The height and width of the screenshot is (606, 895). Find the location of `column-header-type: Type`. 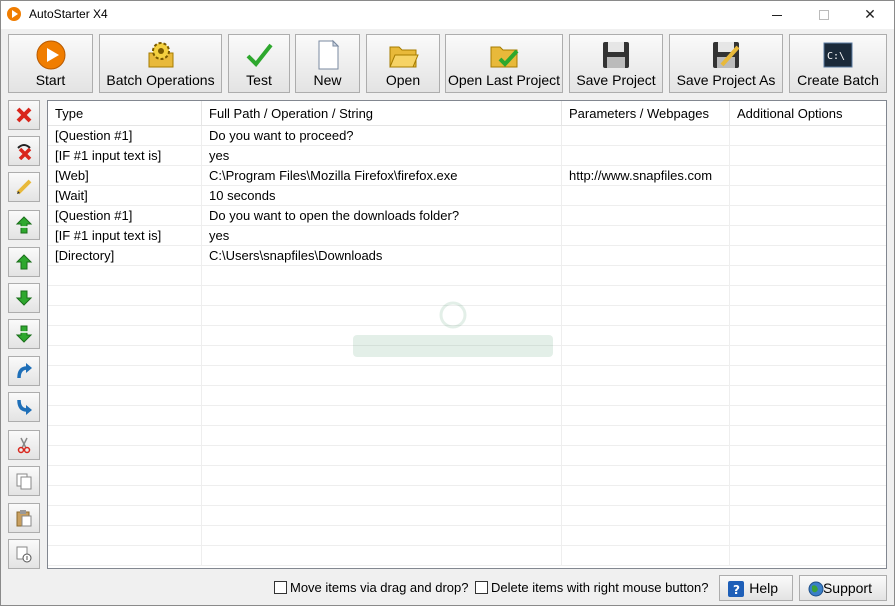

column-header-type: Type is located at coordinates (125, 113).